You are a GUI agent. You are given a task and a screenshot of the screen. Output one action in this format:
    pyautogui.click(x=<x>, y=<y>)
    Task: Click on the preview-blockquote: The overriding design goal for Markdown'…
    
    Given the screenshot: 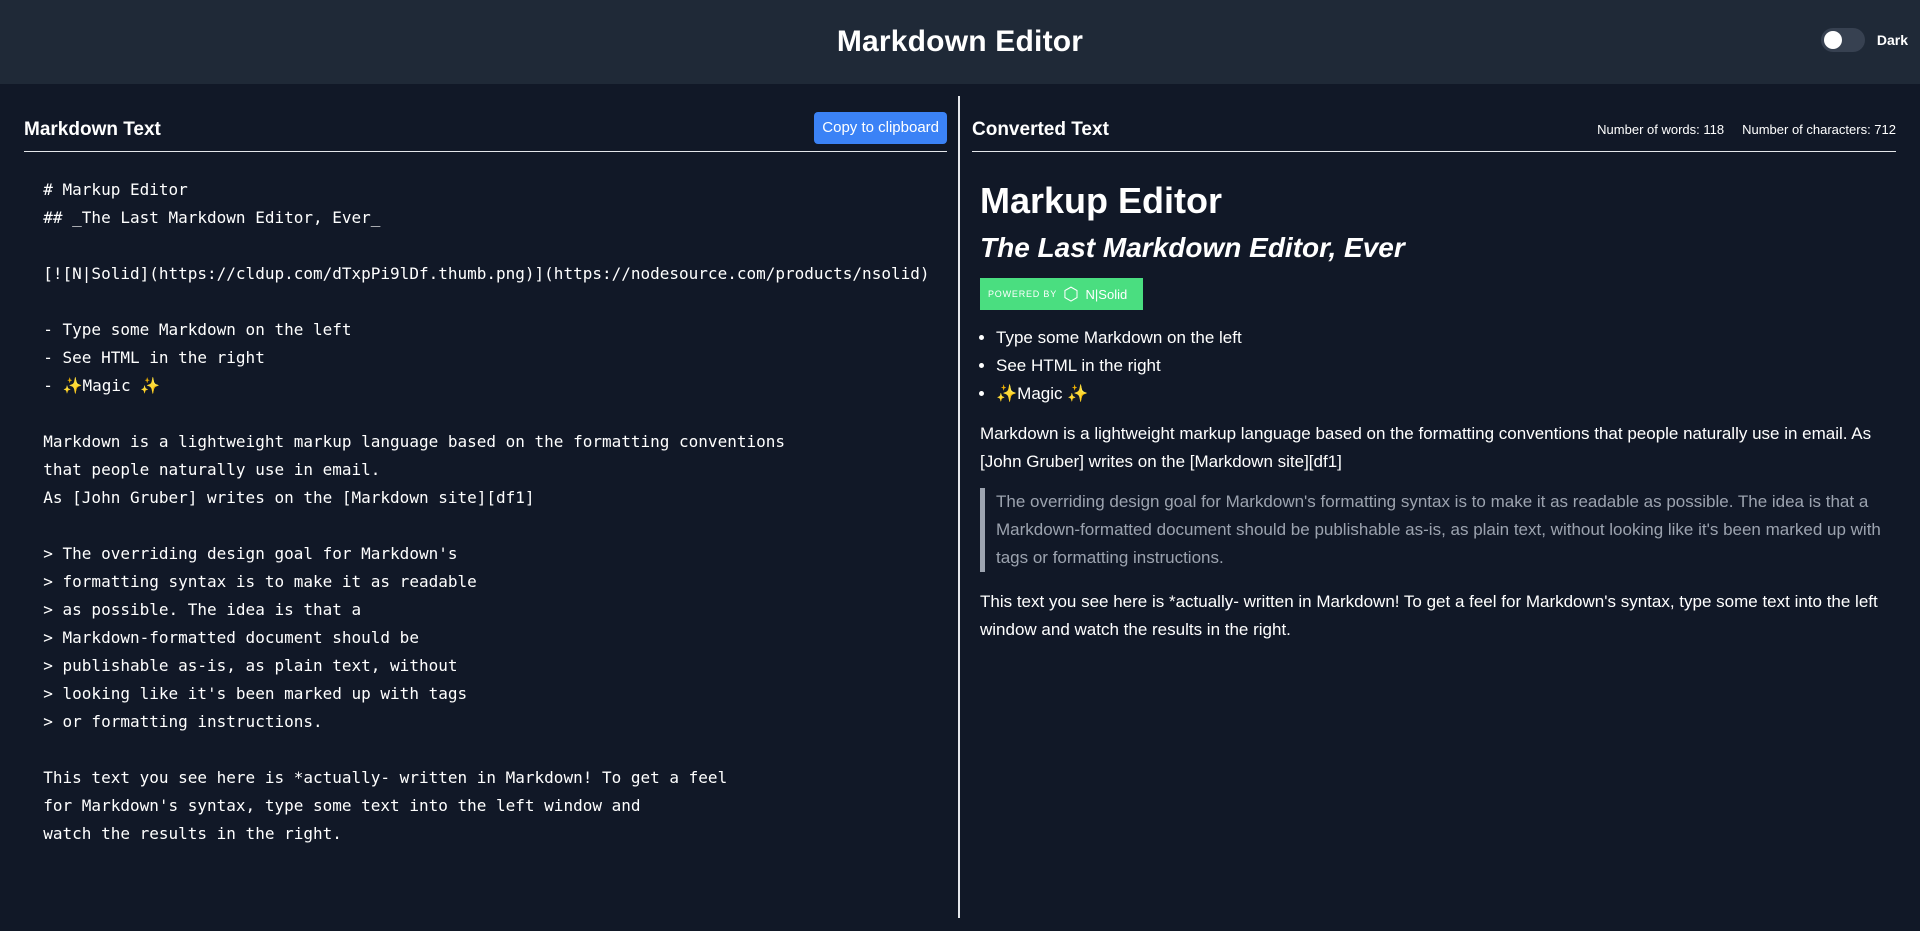 What is the action you would take?
    pyautogui.click(x=1434, y=530)
    